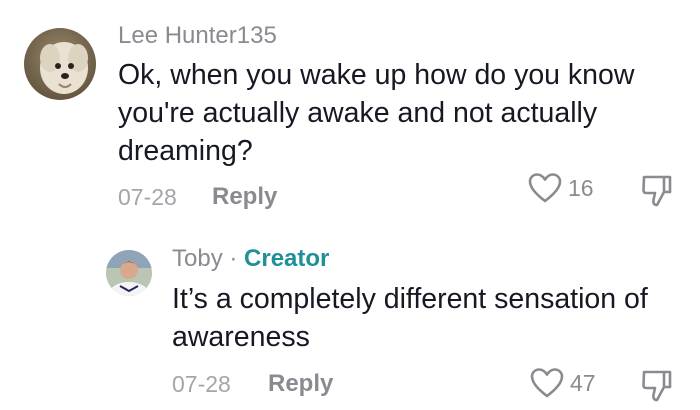  Describe the element at coordinates (583, 382) in the screenshot. I see `reply-like-count: 47` at that location.